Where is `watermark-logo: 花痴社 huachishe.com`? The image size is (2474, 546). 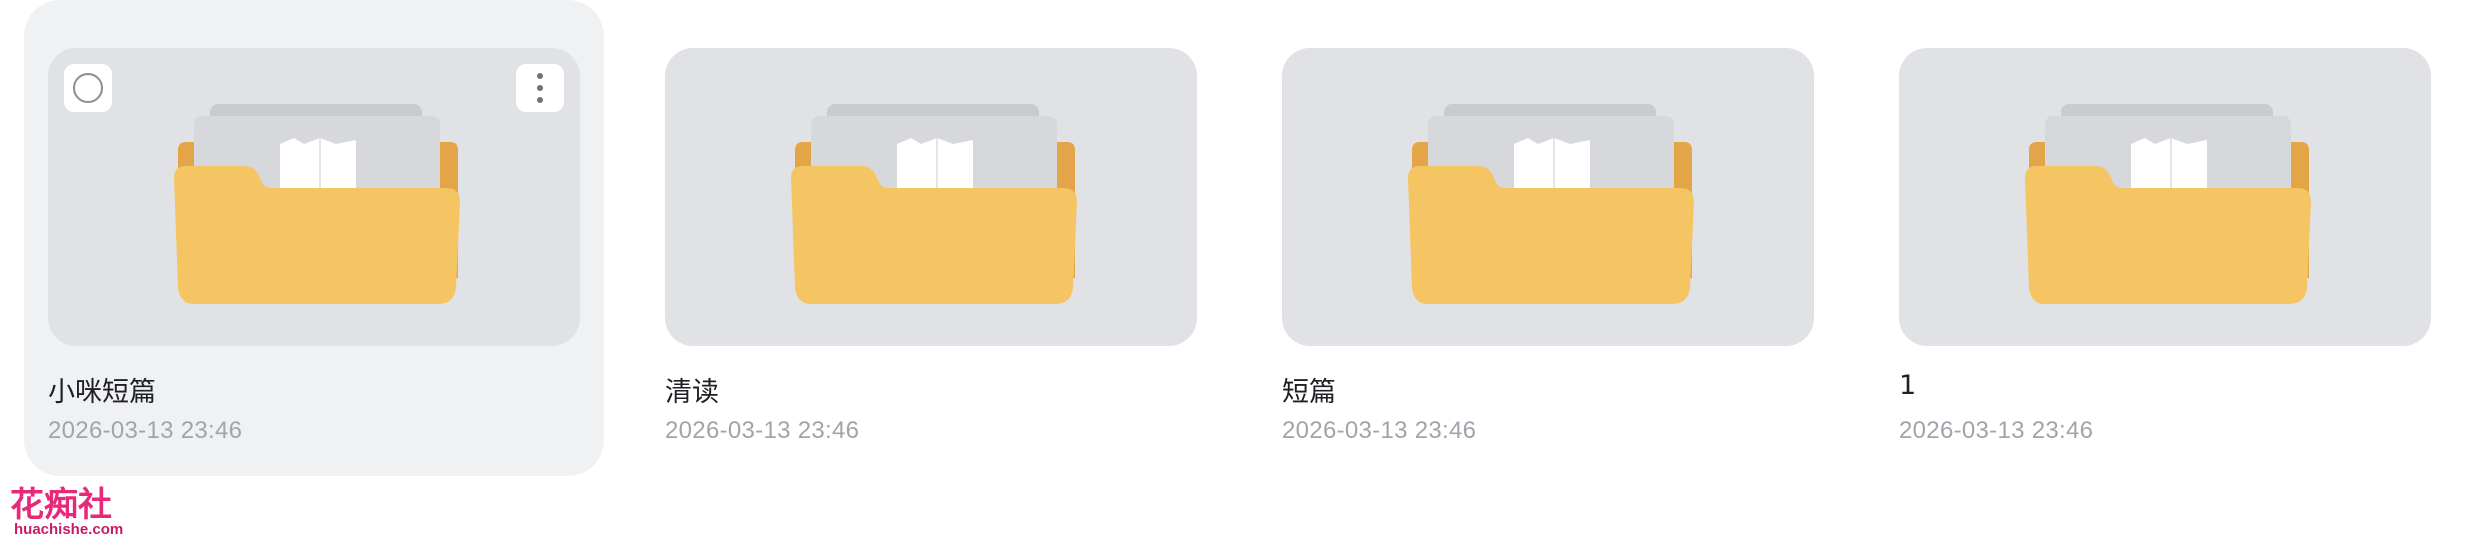 watermark-logo: 花痴社 huachishe.com is located at coordinates (66, 511).